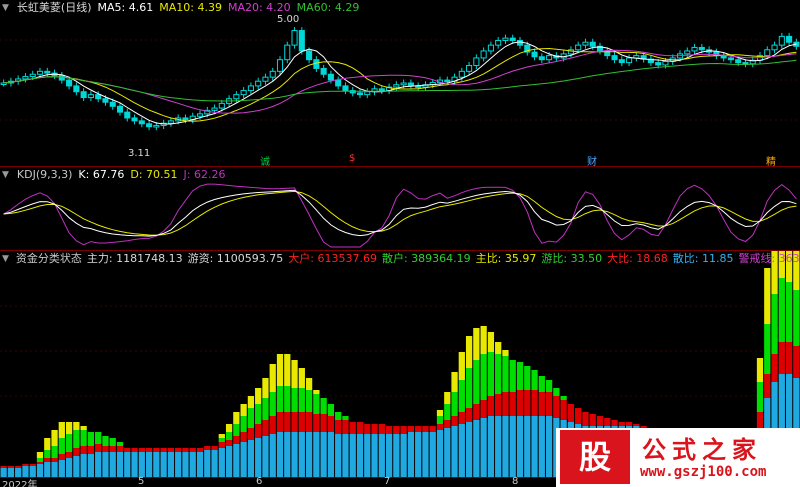 This screenshot has width=800, height=487. I want to click on jingjie-label: 警戒线: 363326.09, so click(769, 258).